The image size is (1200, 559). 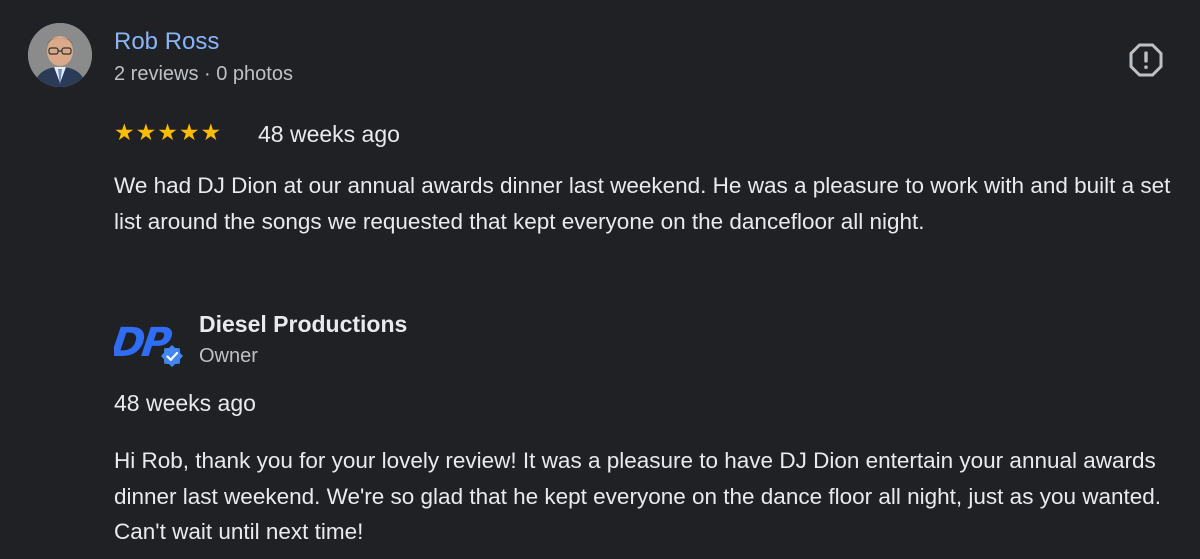 What do you see at coordinates (329, 134) in the screenshot?
I see `review-time: 48 weeks ago` at bounding box center [329, 134].